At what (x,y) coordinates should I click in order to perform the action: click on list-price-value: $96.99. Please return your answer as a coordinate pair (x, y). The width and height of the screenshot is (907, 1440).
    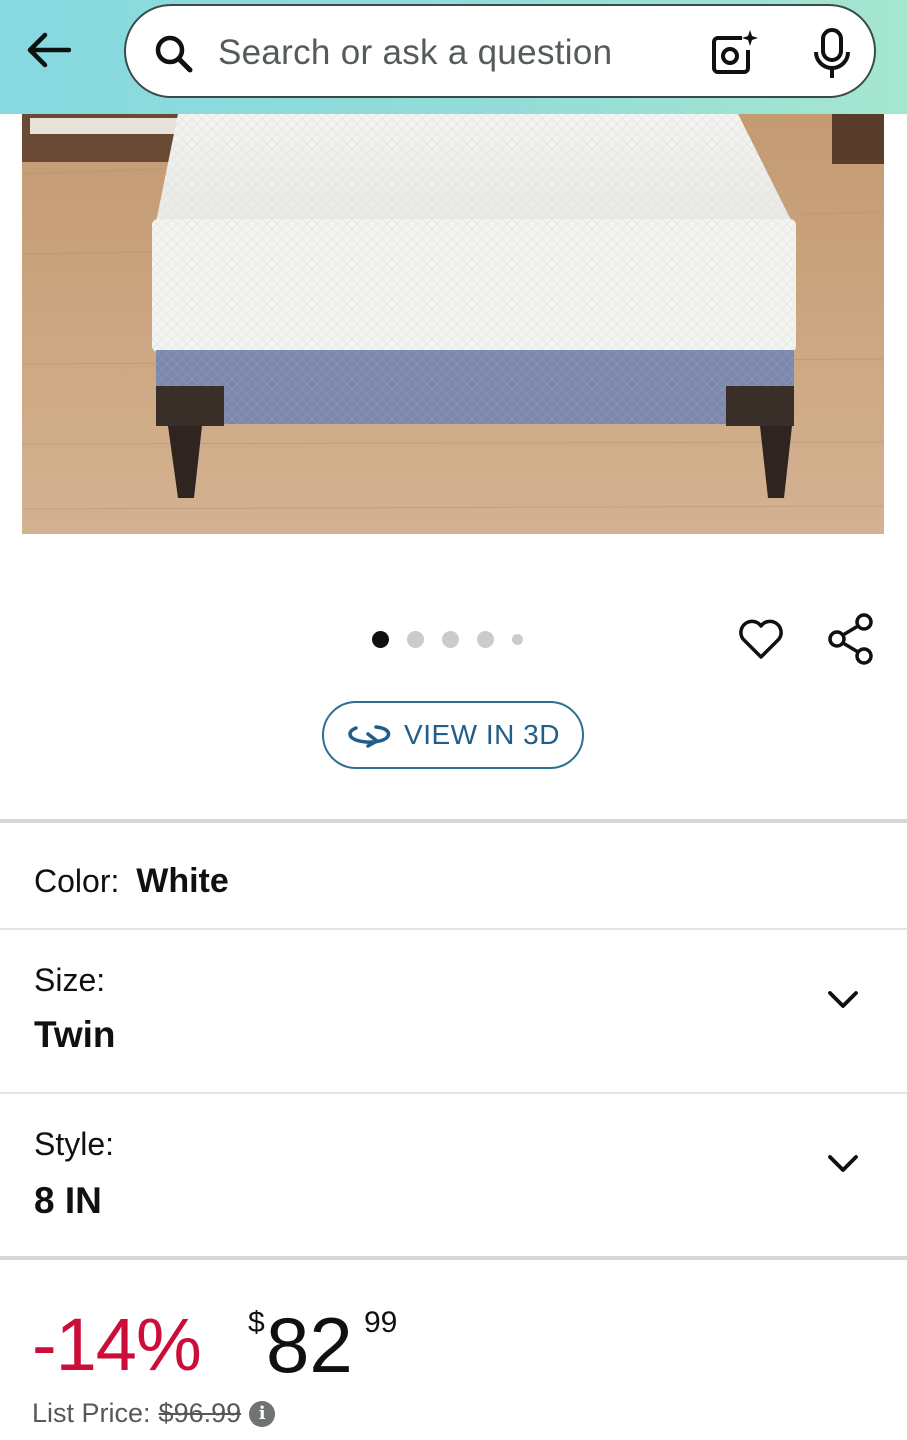
    Looking at the image, I should click on (200, 1413).